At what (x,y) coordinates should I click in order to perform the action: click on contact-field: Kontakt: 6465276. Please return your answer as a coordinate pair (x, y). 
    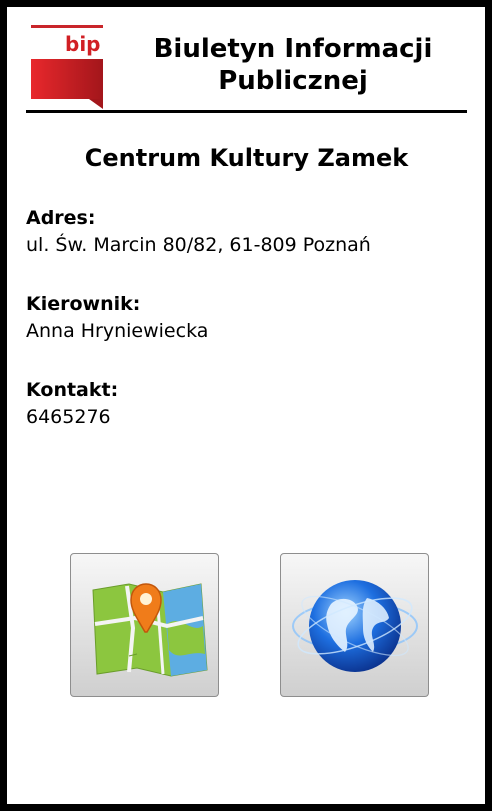
    Looking at the image, I should click on (246, 404).